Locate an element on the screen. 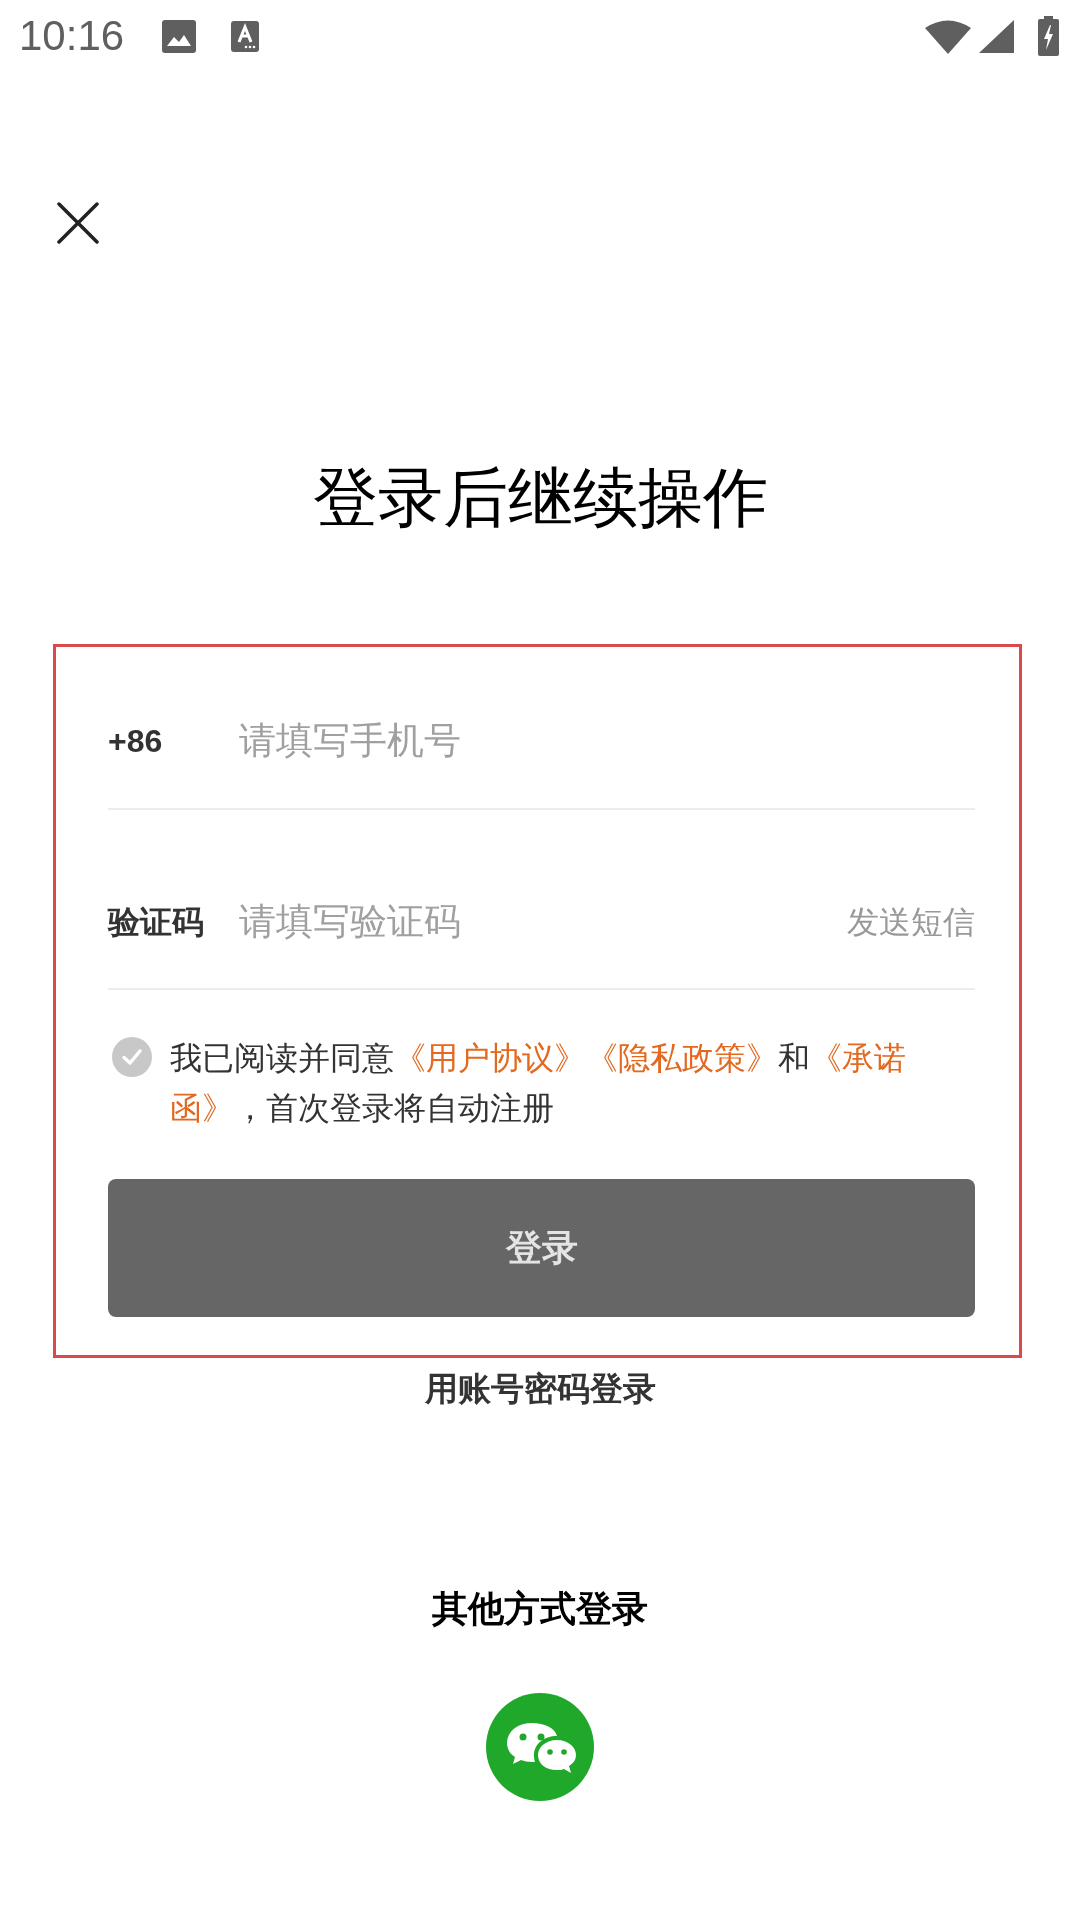 This screenshot has height=1920, width=1080. close-button is located at coordinates (78, 223).